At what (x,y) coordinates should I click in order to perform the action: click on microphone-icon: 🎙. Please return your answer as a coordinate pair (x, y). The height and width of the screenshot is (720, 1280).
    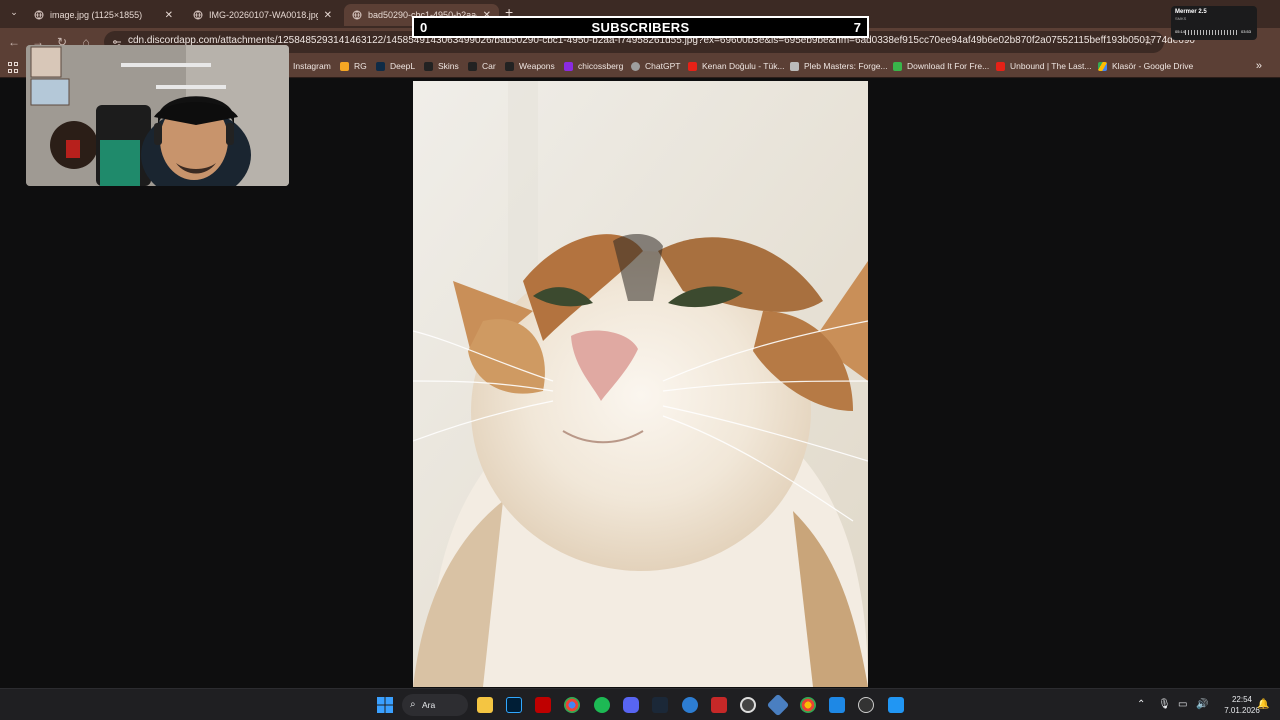
    Looking at the image, I should click on (1164, 704).